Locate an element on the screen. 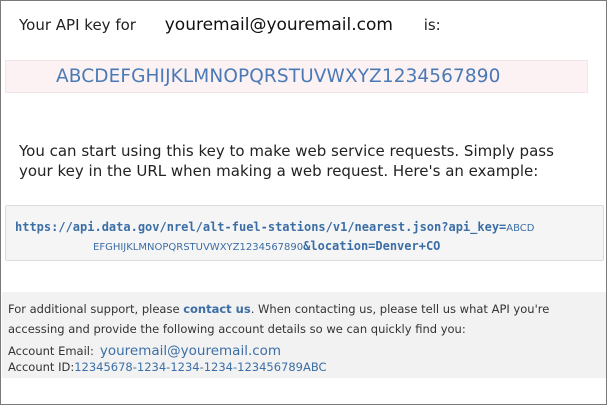 This screenshot has width=607, height=405. account-email-row: Account Email: youremail@youremail.com is located at coordinates (144, 351).